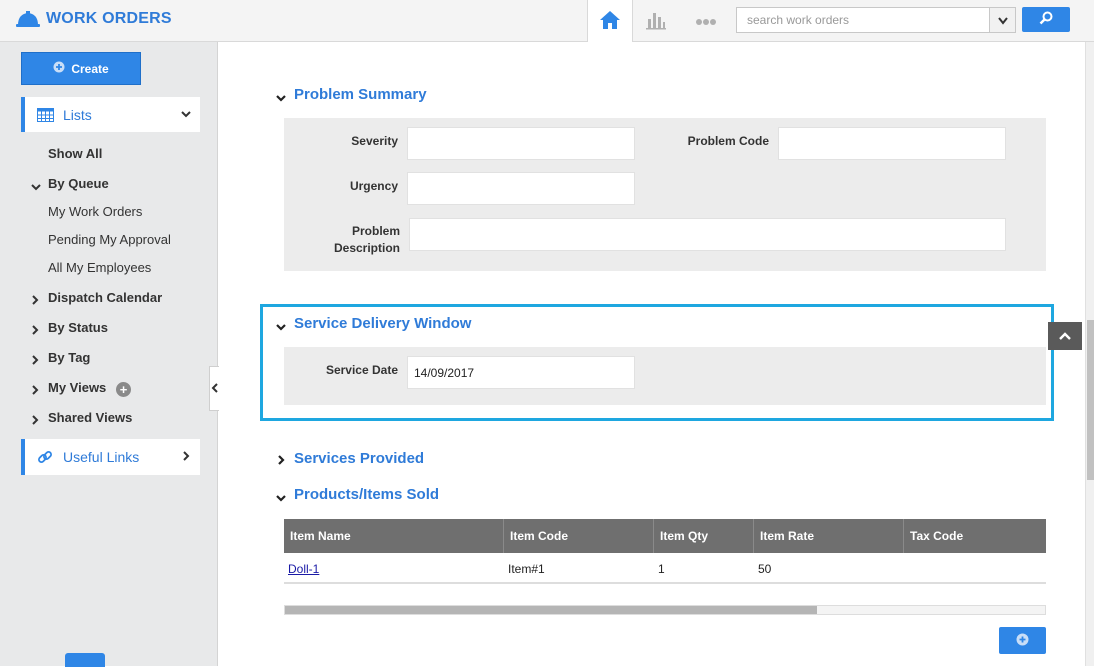  I want to click on sidebar-item-by-queue: By Queue, so click(78, 183).